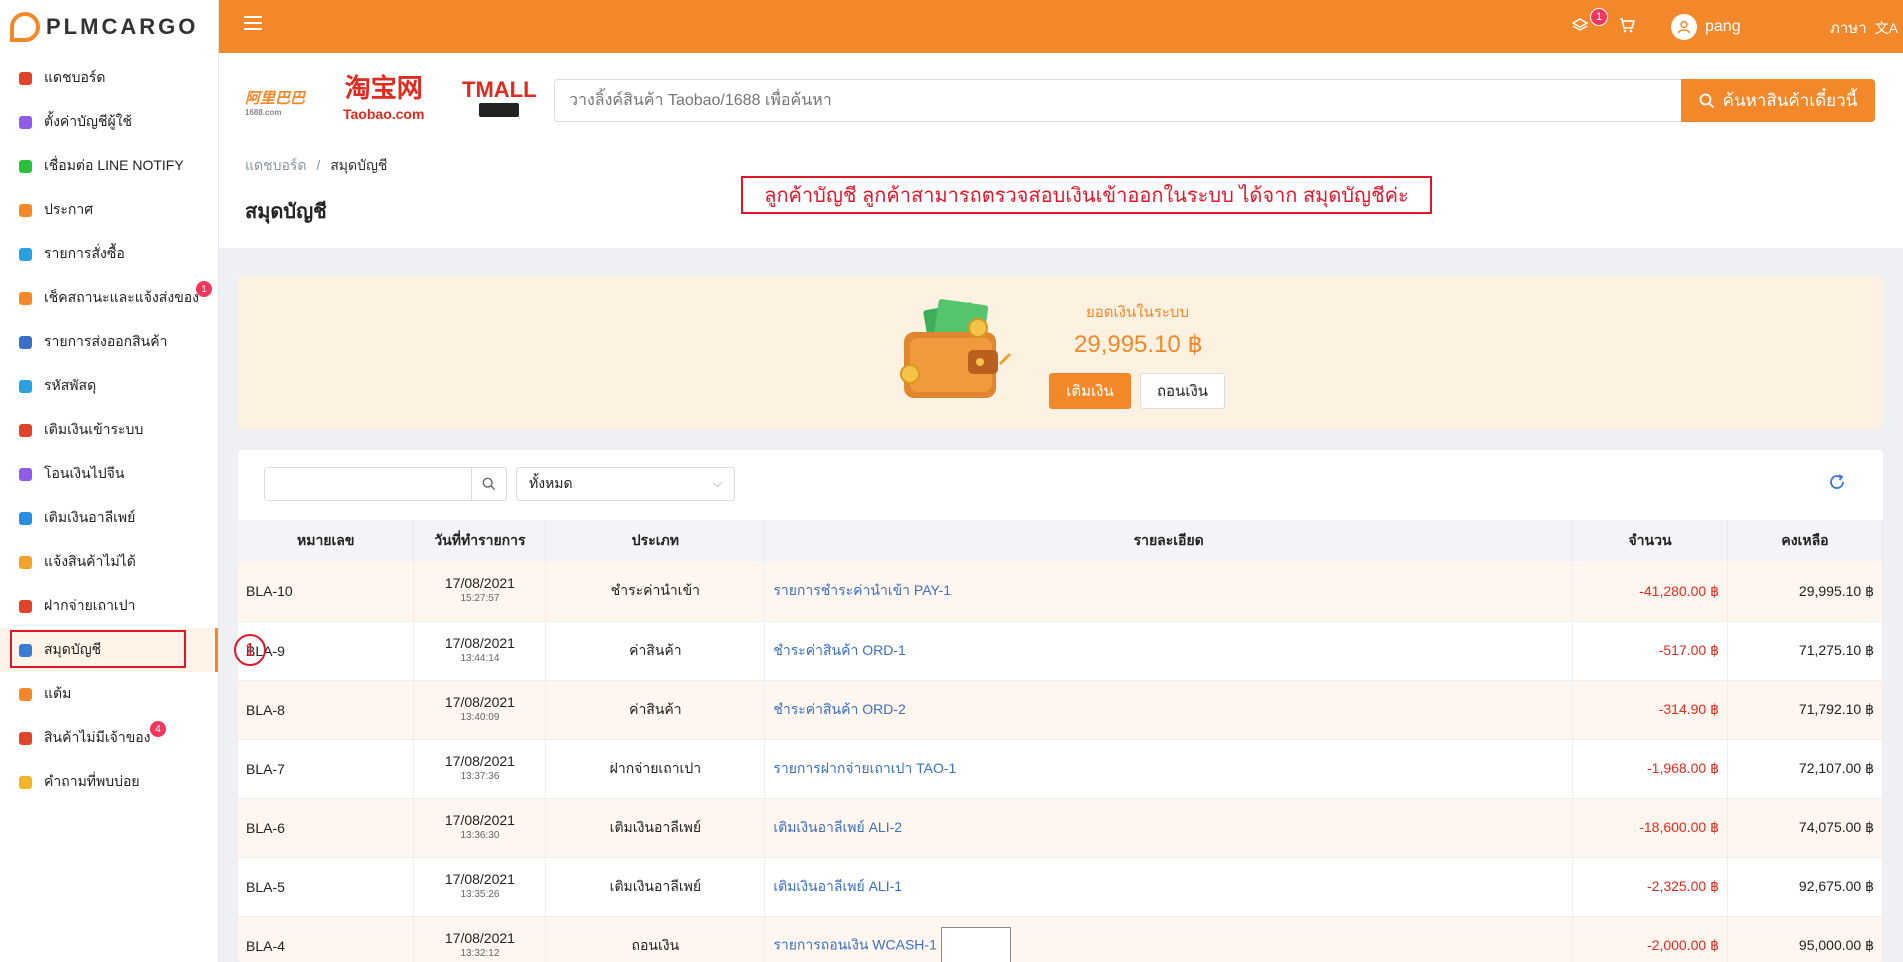 The image size is (1903, 962). Describe the element at coordinates (1805, 710) in the screenshot. I see `cell-balance: 71,792.10 ฿` at that location.